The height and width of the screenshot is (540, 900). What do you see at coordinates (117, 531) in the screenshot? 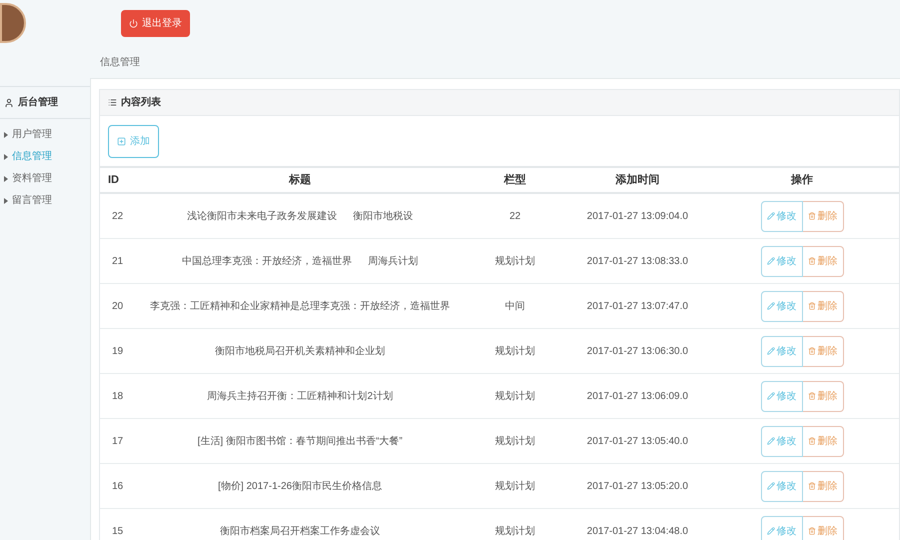
I see `table-cell-text: 15` at bounding box center [117, 531].